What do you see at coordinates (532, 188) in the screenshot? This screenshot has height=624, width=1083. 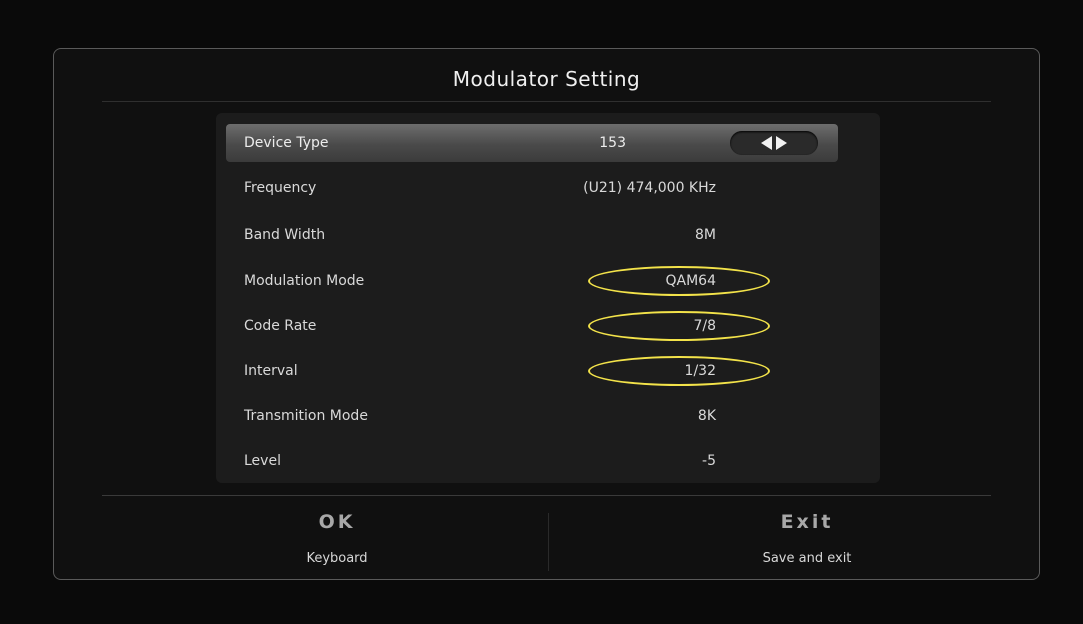 I see `setting-row-frequency: Frequency (U21) 474,000 KHz` at bounding box center [532, 188].